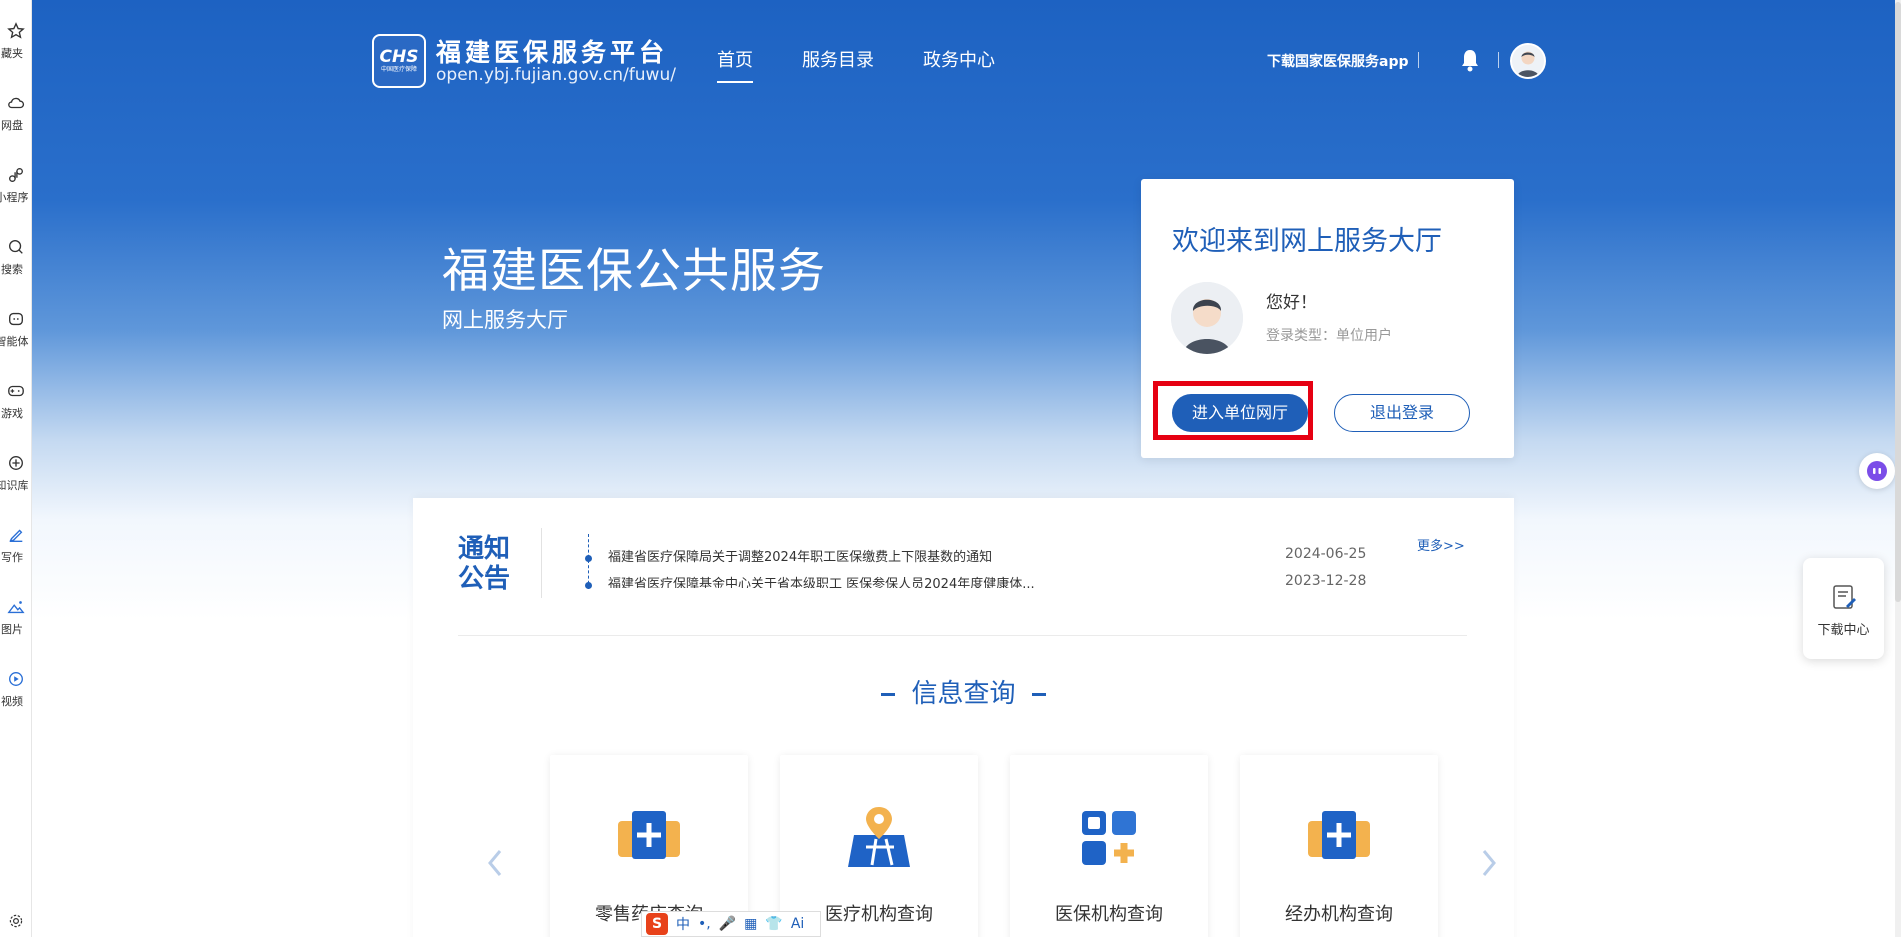 This screenshot has height=937, width=1901. I want to click on rail-item-favorites: 藏夹, so click(16, 41).